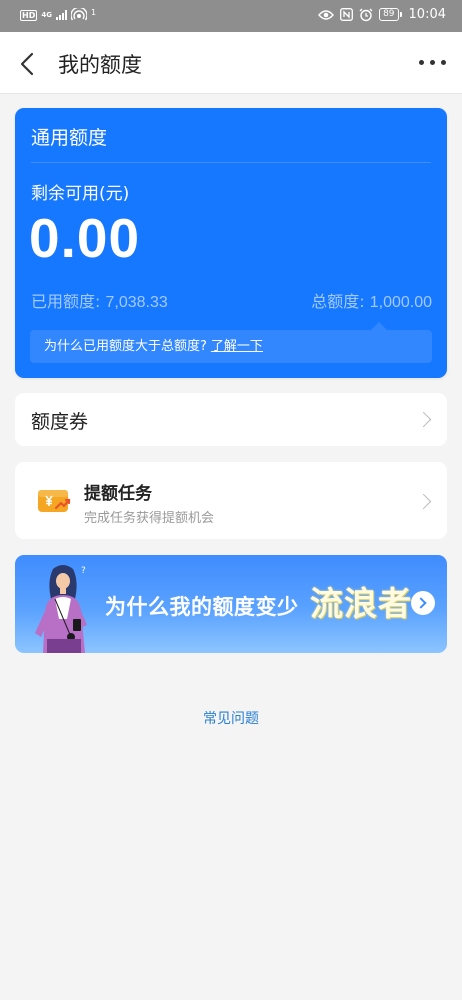 The image size is (462, 1000). What do you see at coordinates (347, 14) in the screenshot?
I see `nfc-icon` at bounding box center [347, 14].